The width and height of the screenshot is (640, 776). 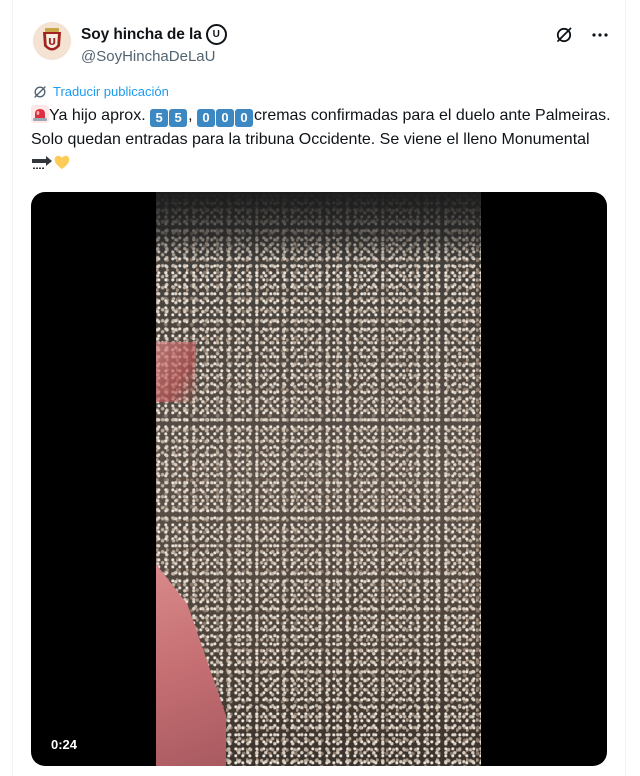 What do you see at coordinates (154, 56) in the screenshot?
I see `user-handle: @SoyHinchaDeLaU` at bounding box center [154, 56].